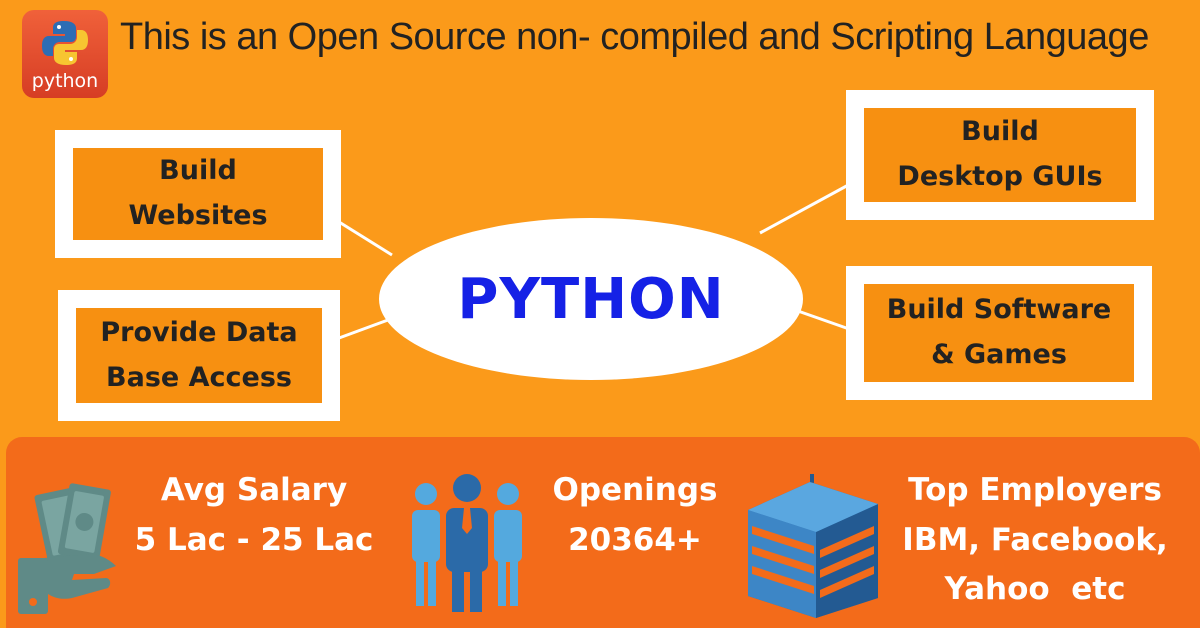 This screenshot has width=1200, height=628. Describe the element at coordinates (467, 543) in the screenshot. I see `people-icon` at that location.